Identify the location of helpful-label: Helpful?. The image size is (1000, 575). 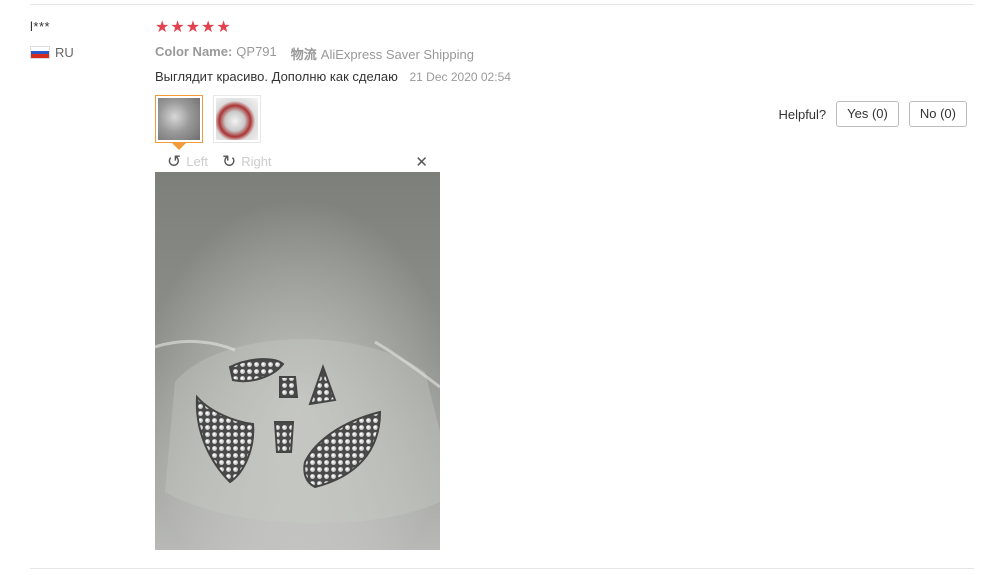
(802, 114).